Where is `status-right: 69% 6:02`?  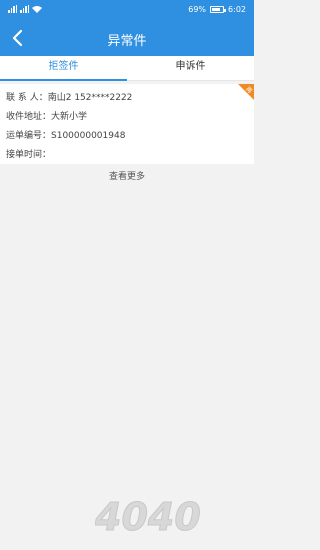
status-right: 69% 6:02 is located at coordinates (217, 9).